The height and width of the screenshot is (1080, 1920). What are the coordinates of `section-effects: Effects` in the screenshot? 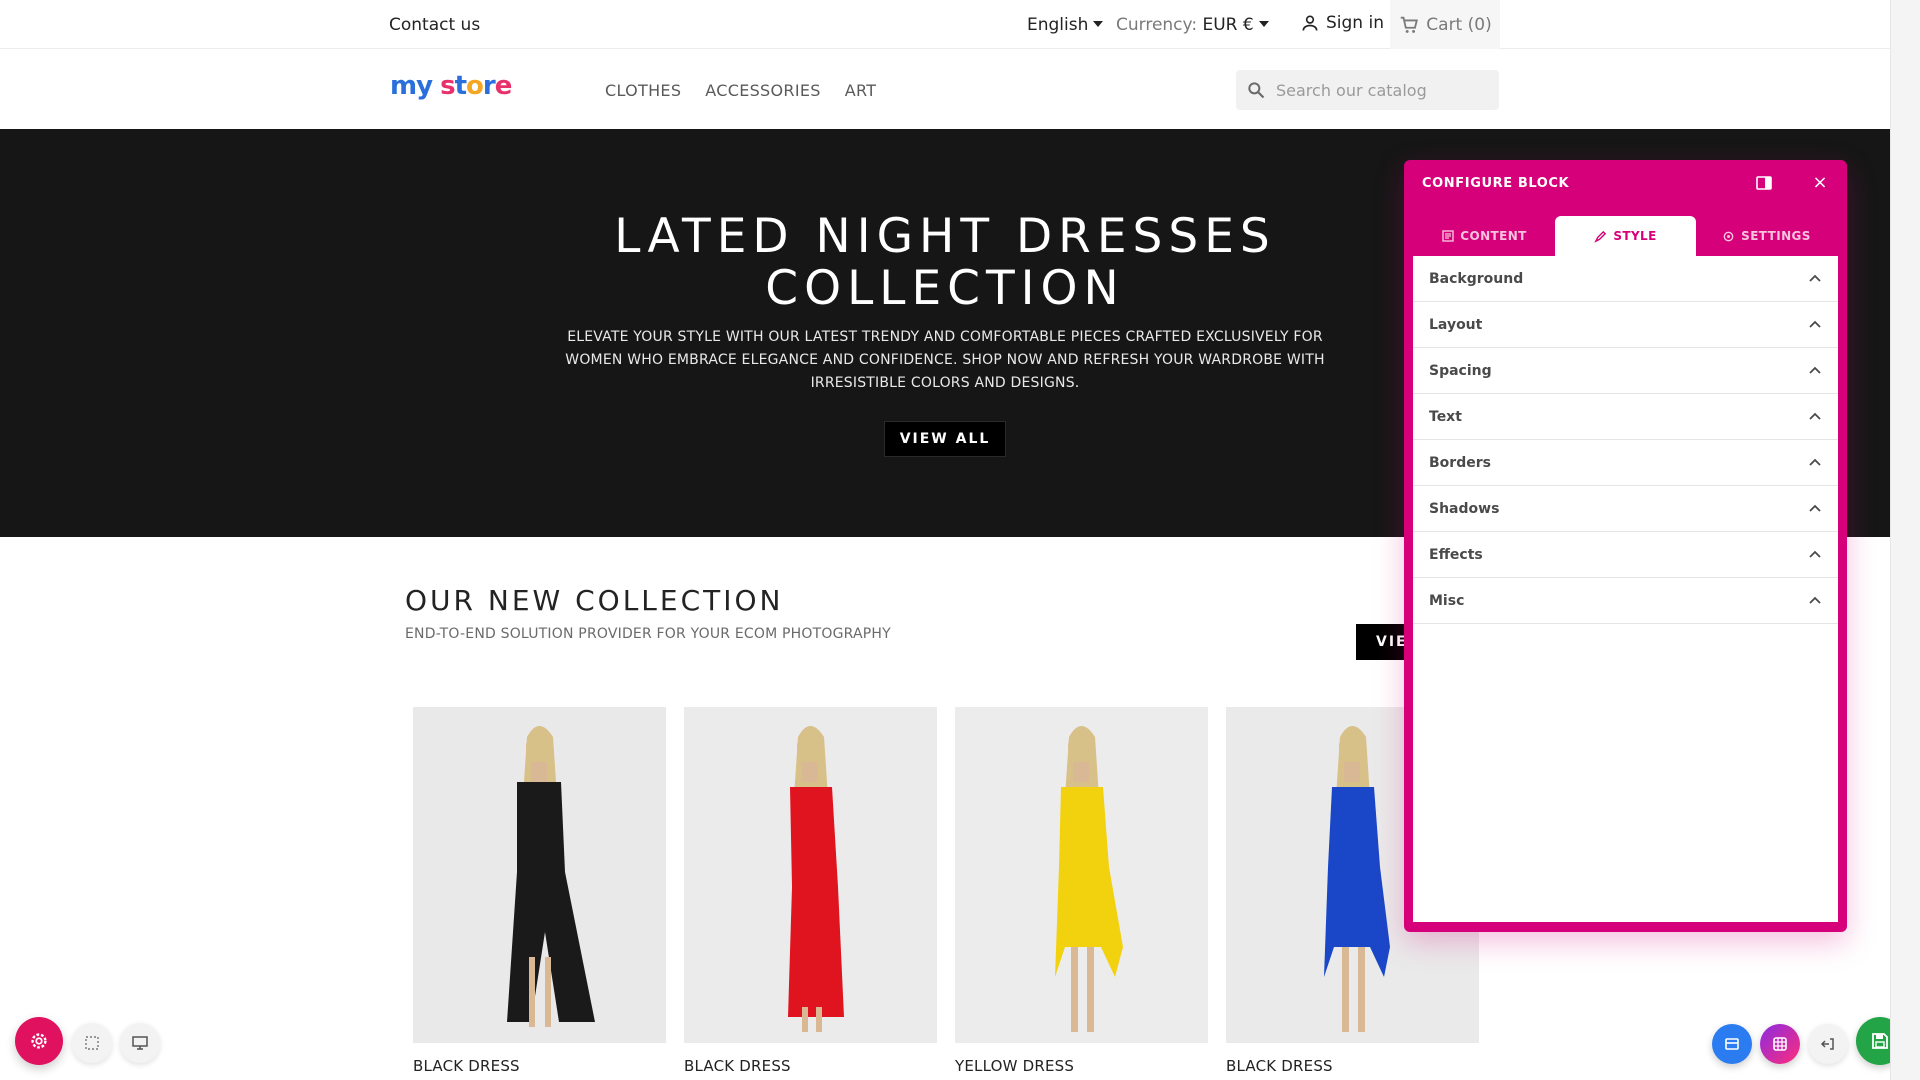 It's located at (1625, 555).